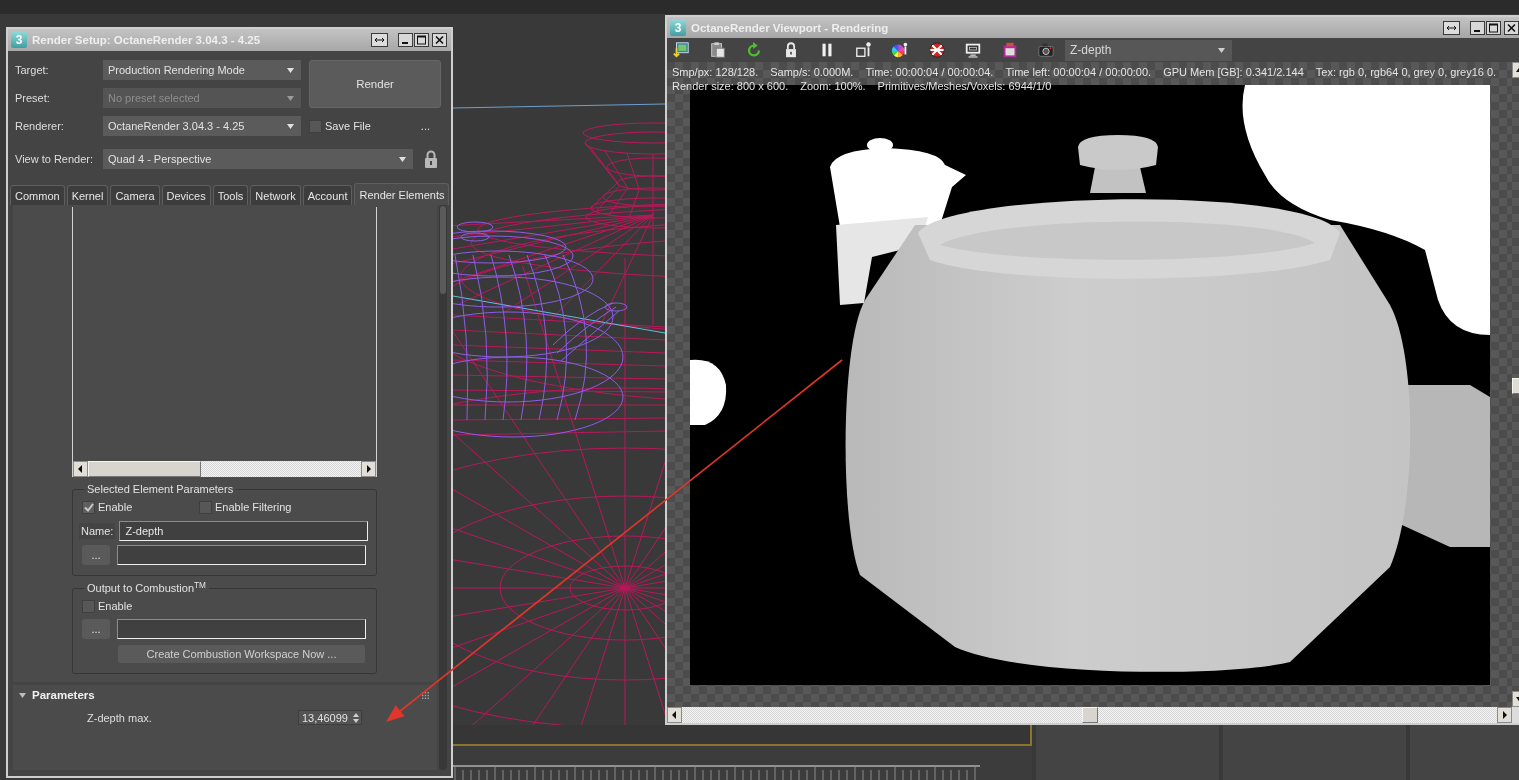  What do you see at coordinates (425, 695) in the screenshot?
I see `grip-icon` at bounding box center [425, 695].